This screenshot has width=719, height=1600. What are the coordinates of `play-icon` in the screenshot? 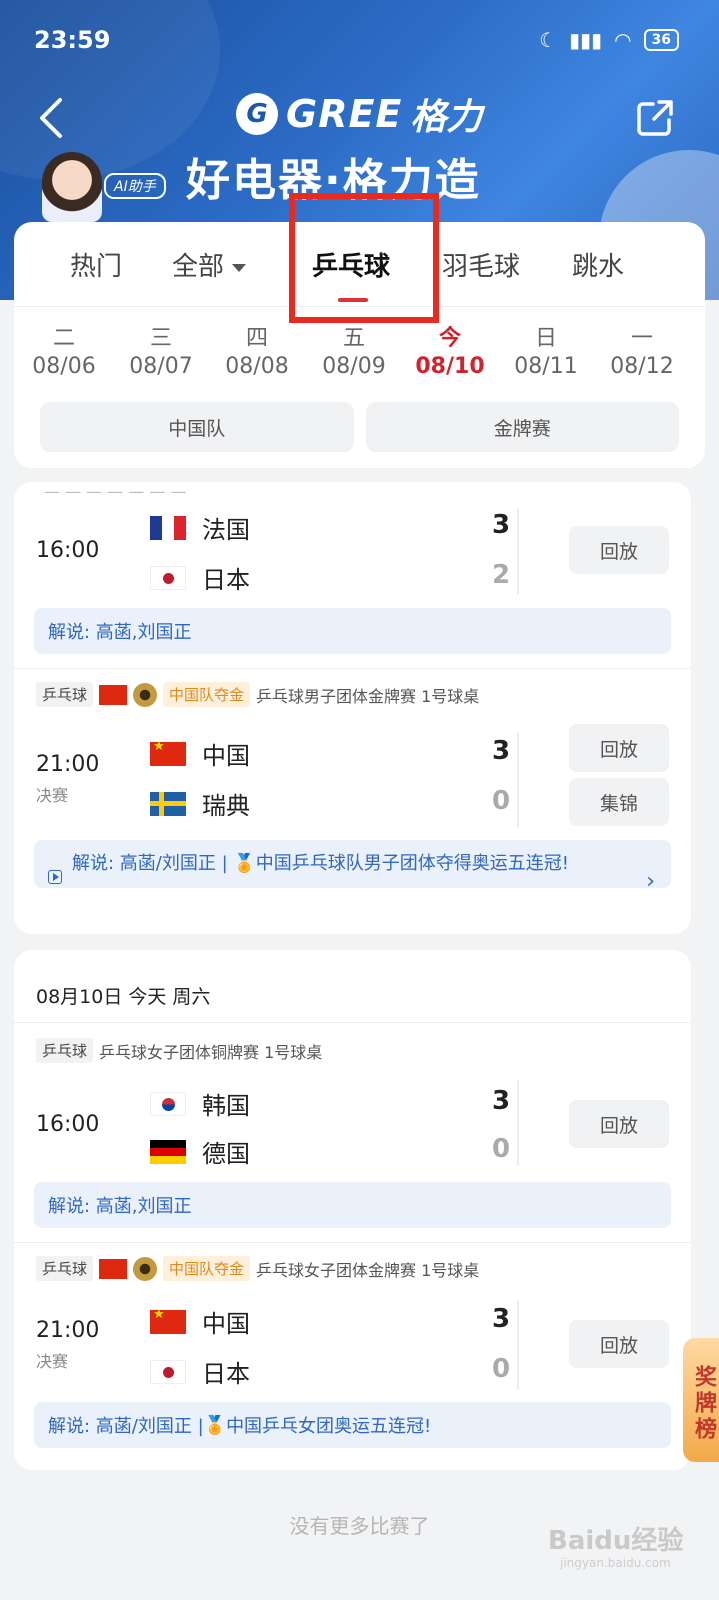 It's located at (55, 877).